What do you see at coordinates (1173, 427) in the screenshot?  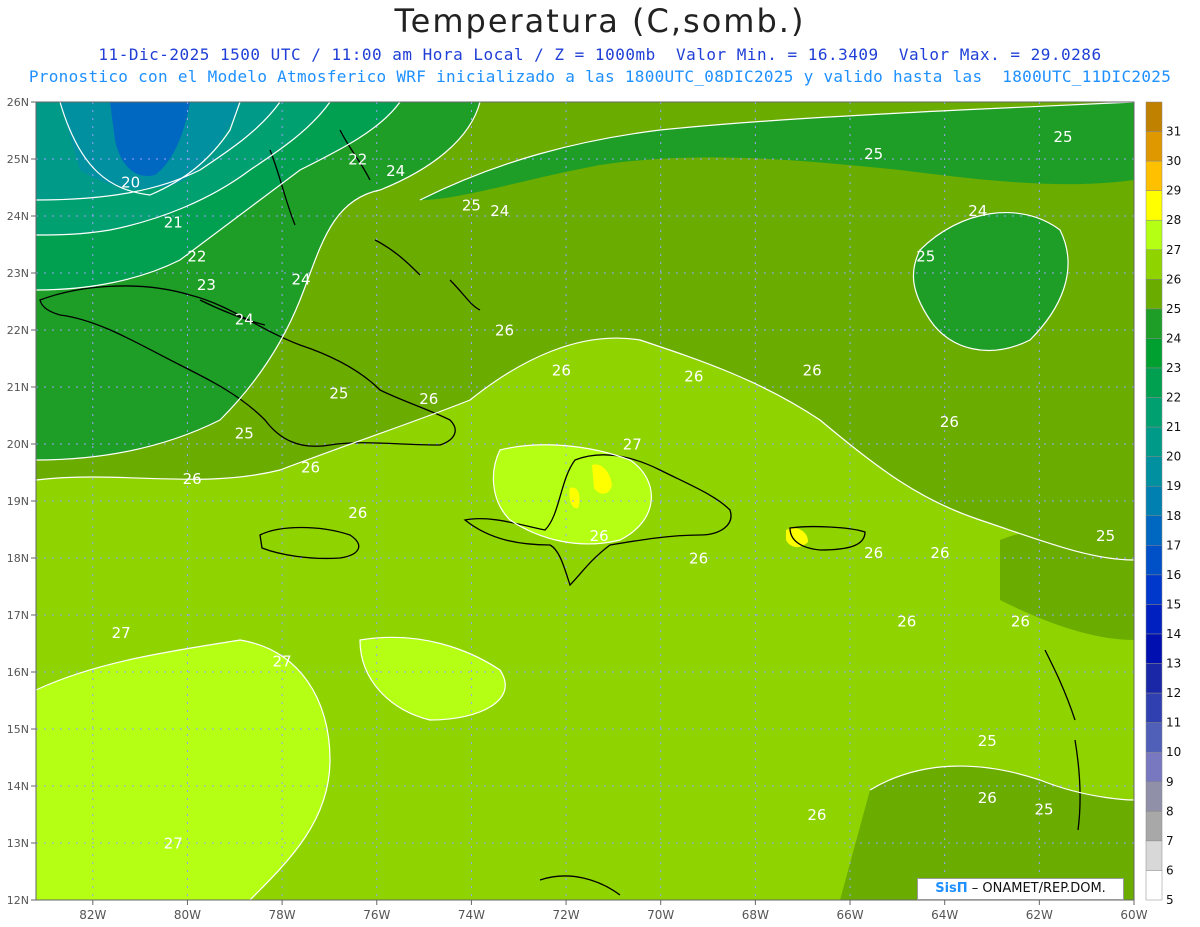 I see `legend-label: 21` at bounding box center [1173, 427].